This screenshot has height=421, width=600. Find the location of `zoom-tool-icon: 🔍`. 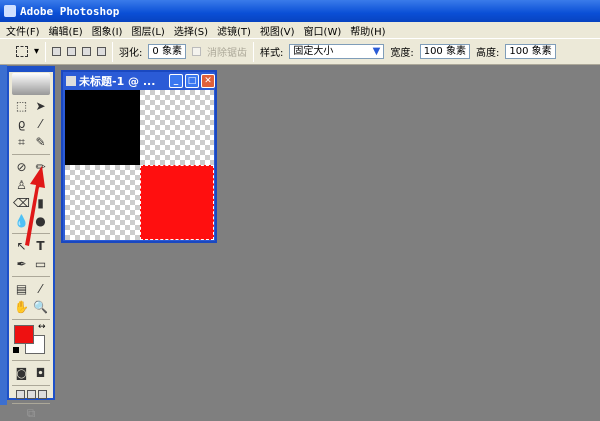

zoom-tool-icon: 🔍 is located at coordinates (40, 307).